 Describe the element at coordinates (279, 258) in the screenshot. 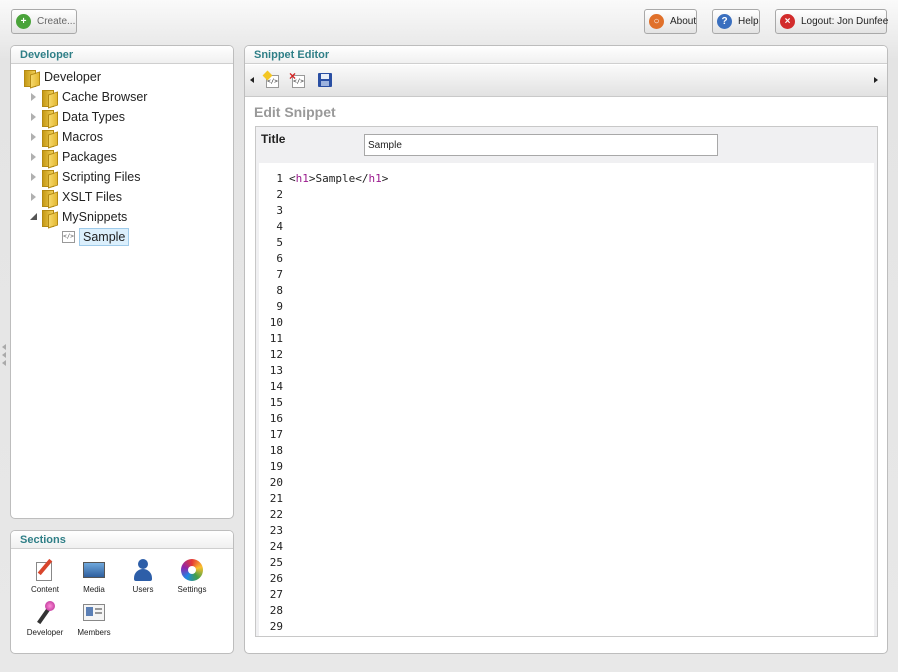

I see `line-number: 6` at that location.